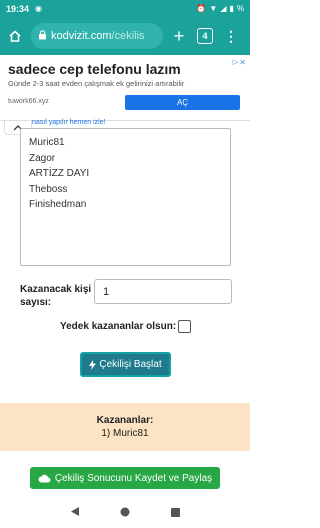 Image resolution: width=320 pixels, height=528 pixels. What do you see at coordinates (125, 427) in the screenshot?
I see `winners-panel: Kazananlar: 1) Muric81` at bounding box center [125, 427].